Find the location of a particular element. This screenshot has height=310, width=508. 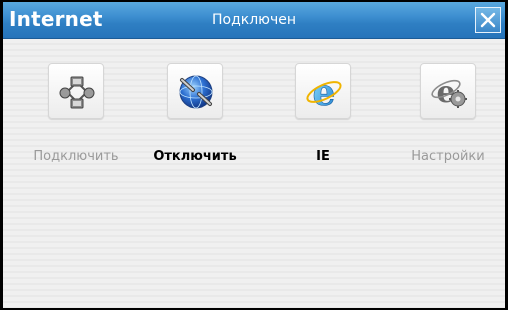

settings-label: Настройки is located at coordinates (448, 156).